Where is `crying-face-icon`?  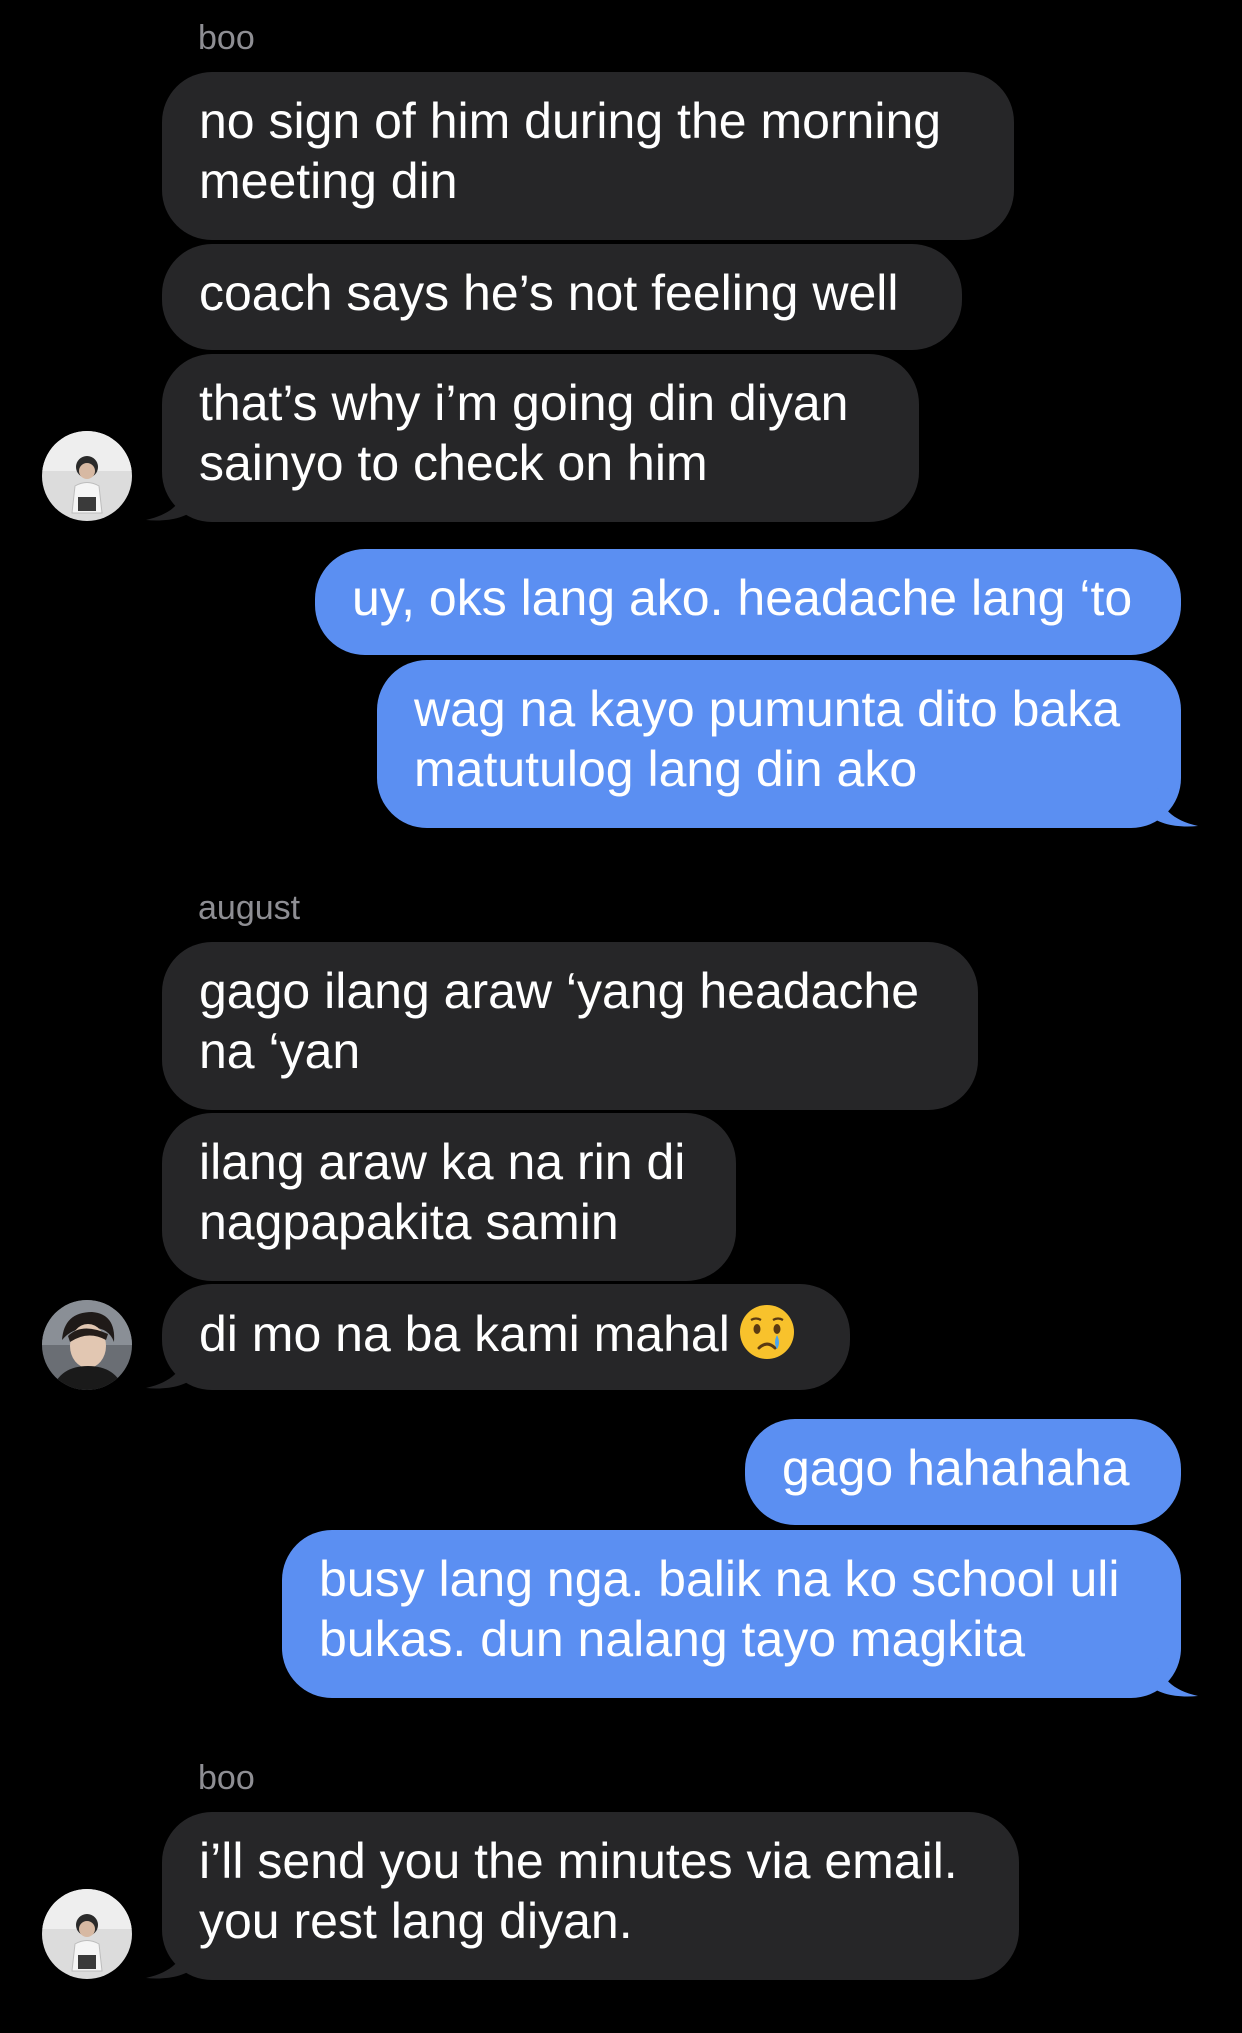 crying-face-icon is located at coordinates (767, 1332).